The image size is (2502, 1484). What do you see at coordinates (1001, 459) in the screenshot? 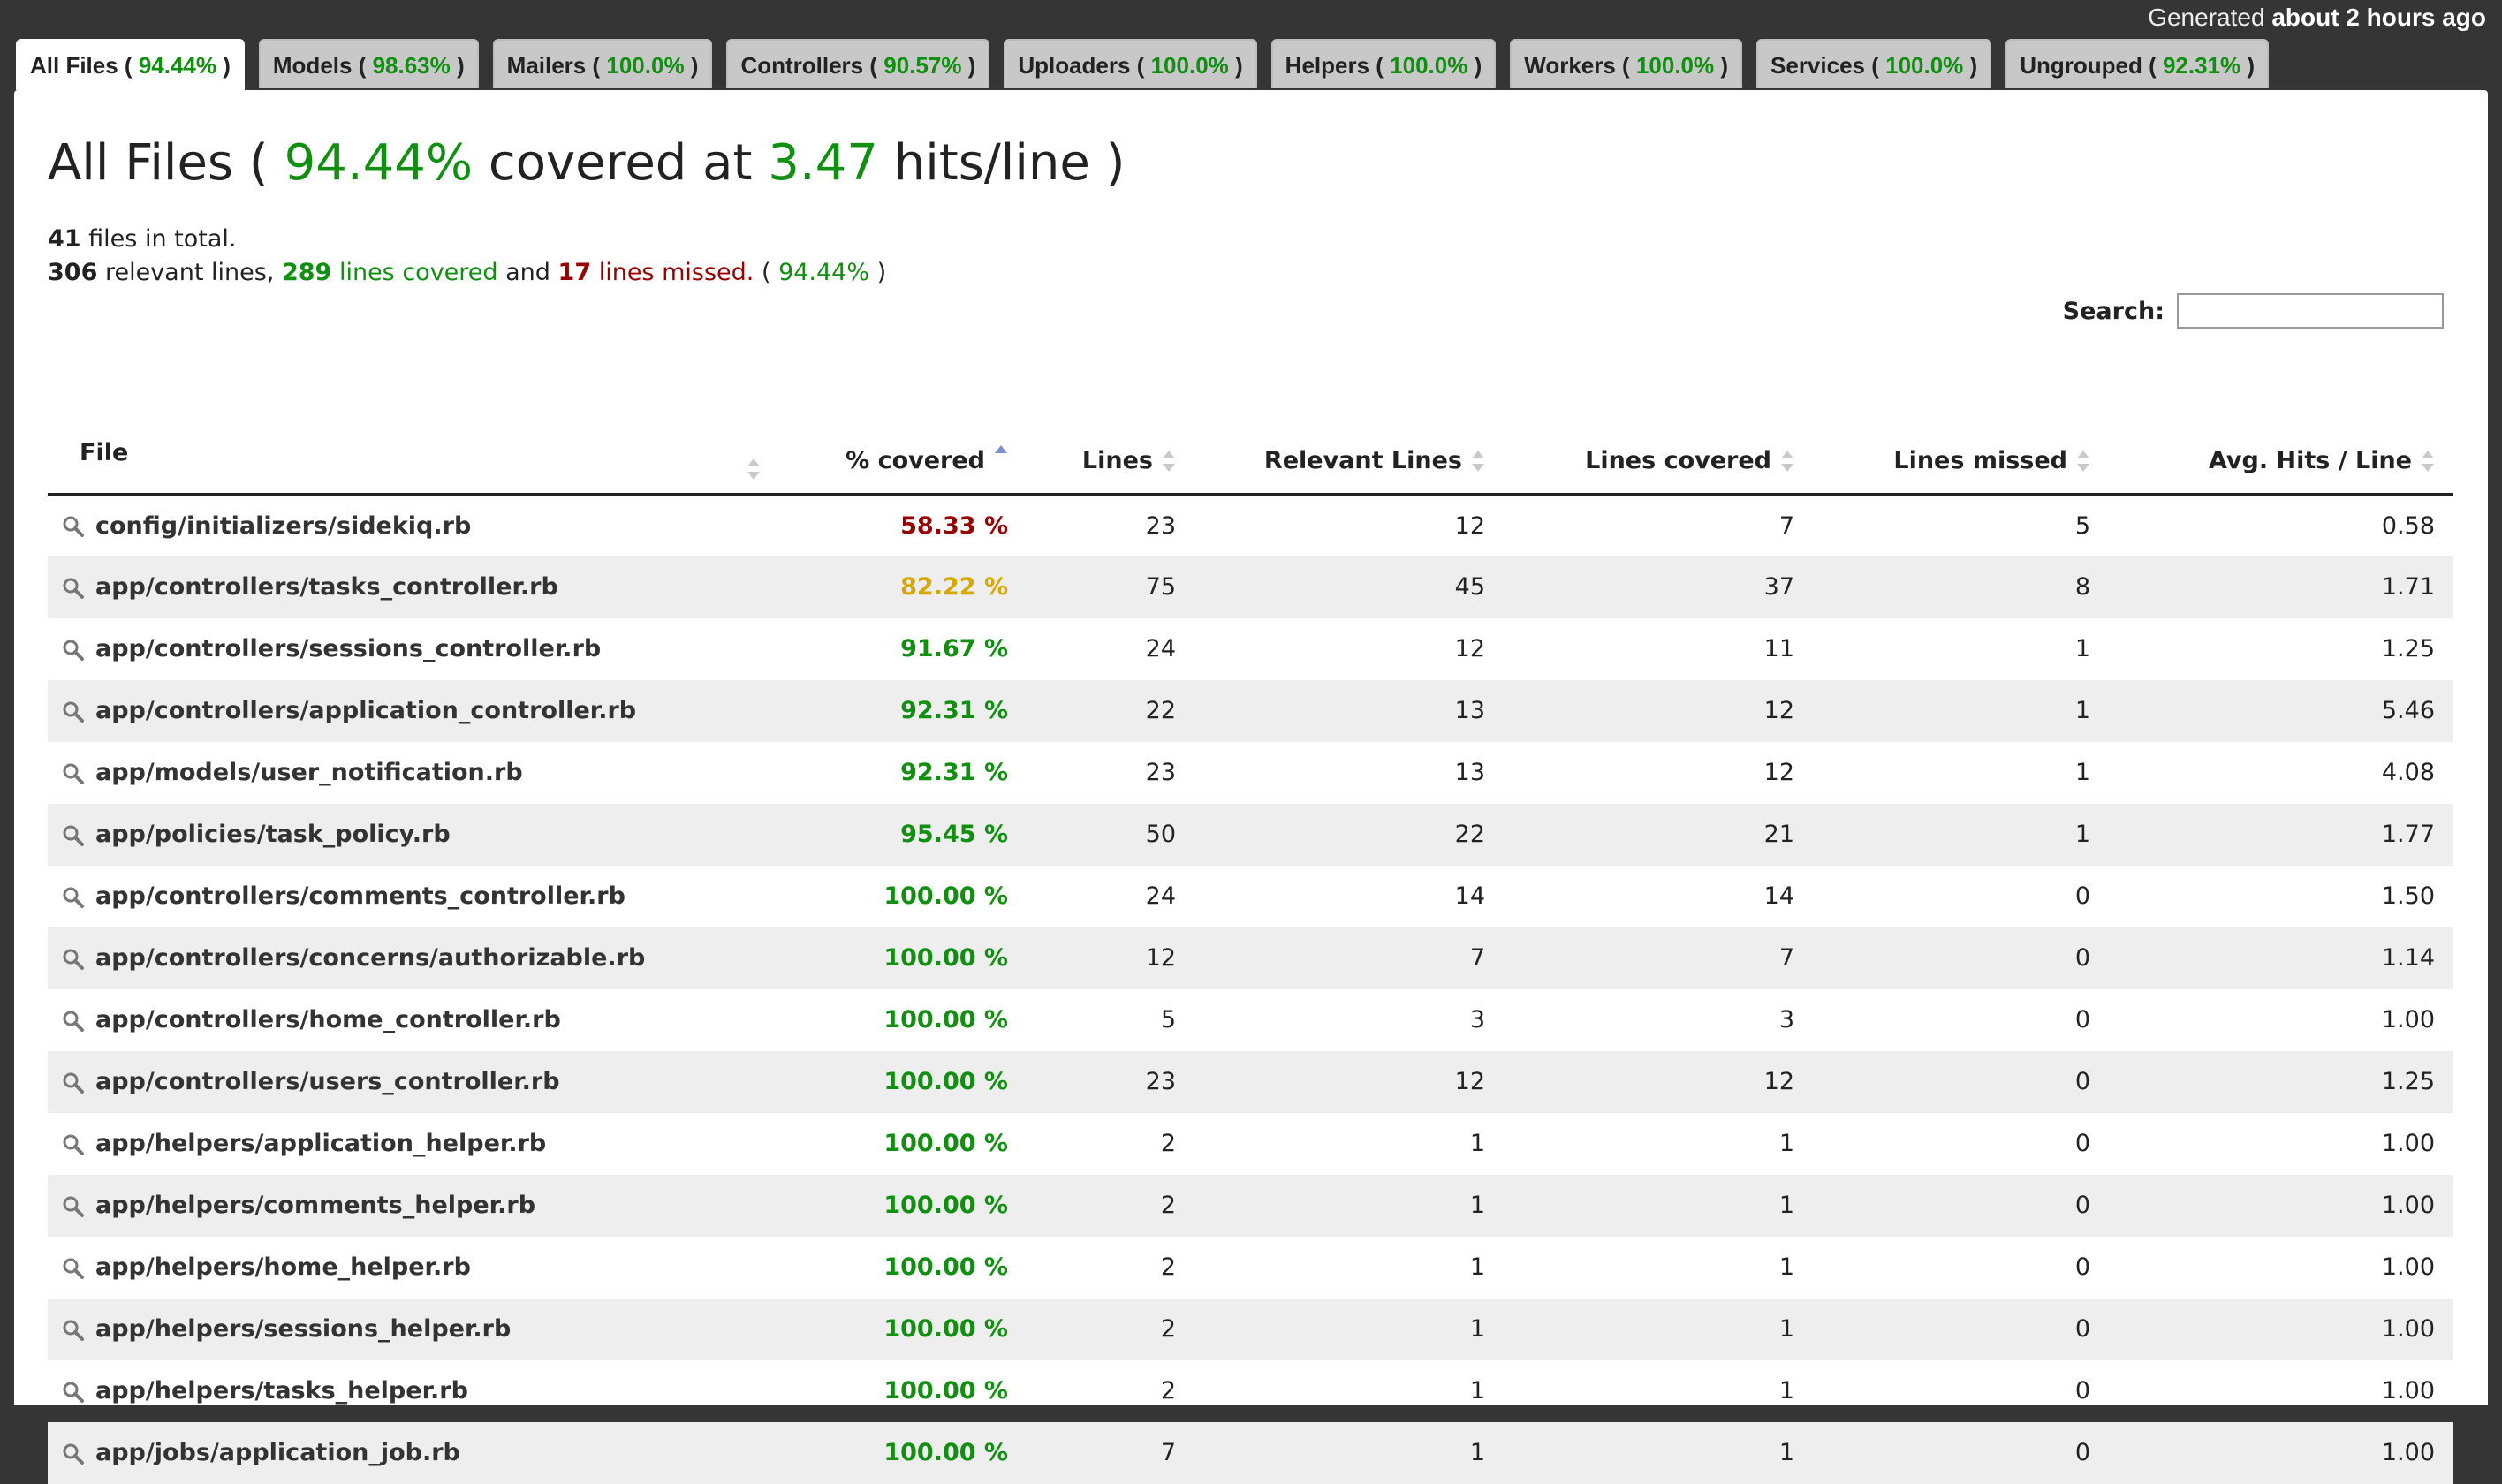
I see `sort-ascending-icon` at bounding box center [1001, 459].